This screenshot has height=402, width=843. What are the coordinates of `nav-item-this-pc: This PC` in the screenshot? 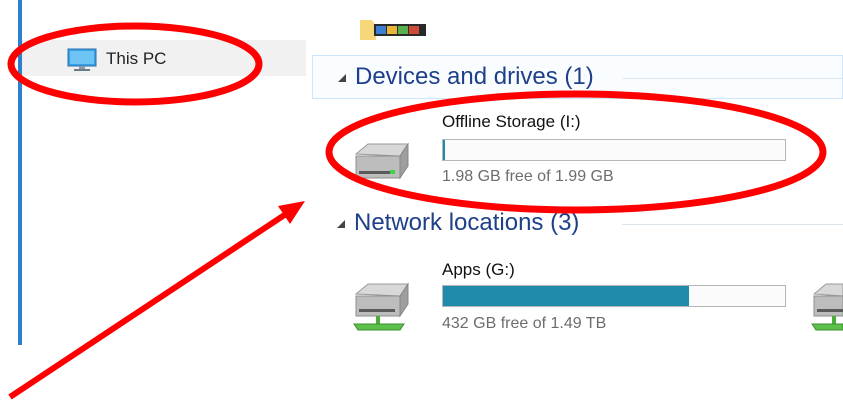 It's located at (164, 58).